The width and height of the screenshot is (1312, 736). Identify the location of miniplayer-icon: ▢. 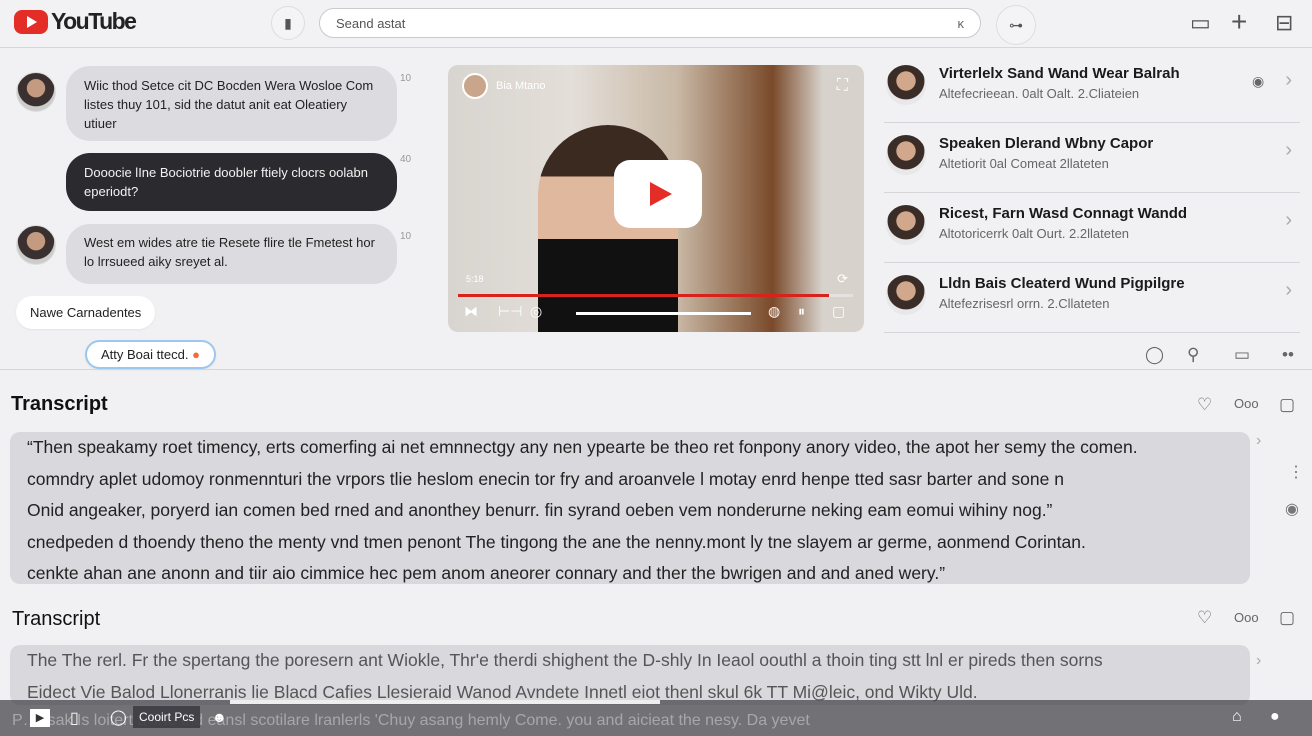
(838, 311).